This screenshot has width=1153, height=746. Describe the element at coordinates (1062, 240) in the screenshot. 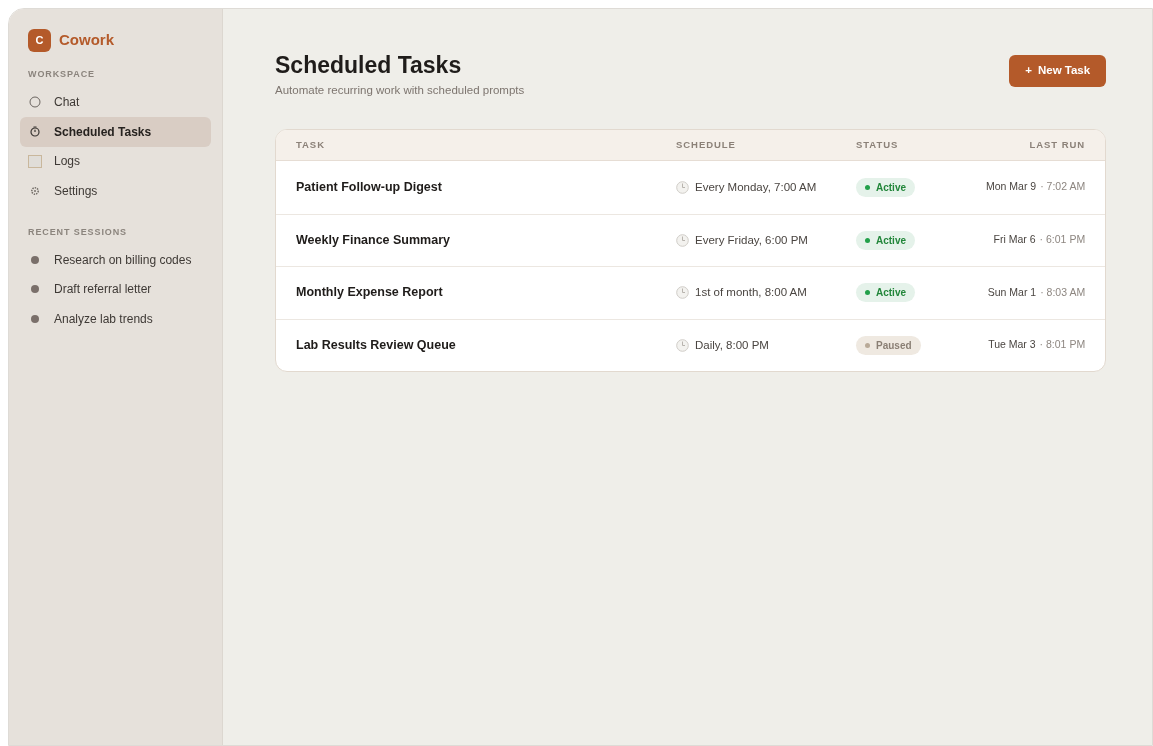

I see `last-run-time: · 6:01 PM` at that location.